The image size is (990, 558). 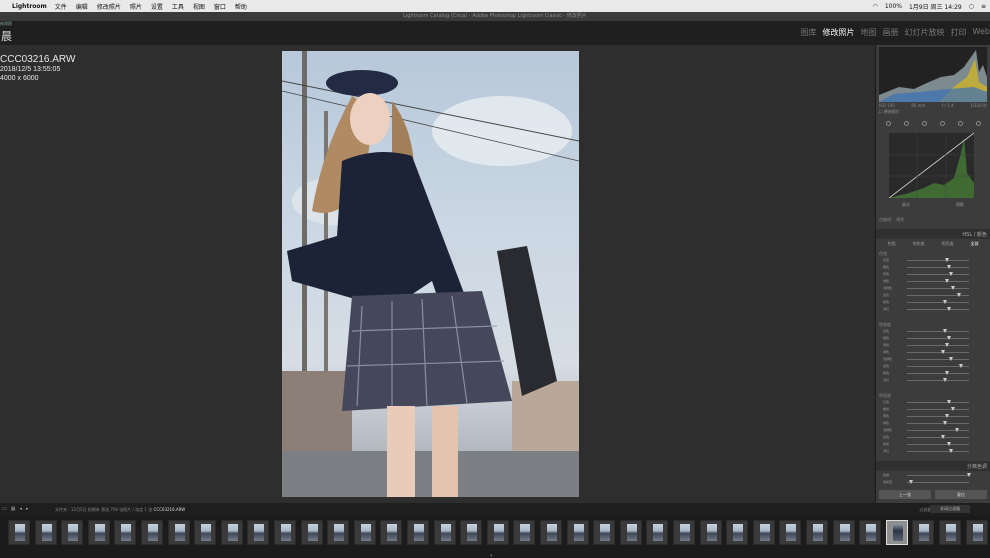 I want to click on reset-button: 复位, so click(x=961, y=494).